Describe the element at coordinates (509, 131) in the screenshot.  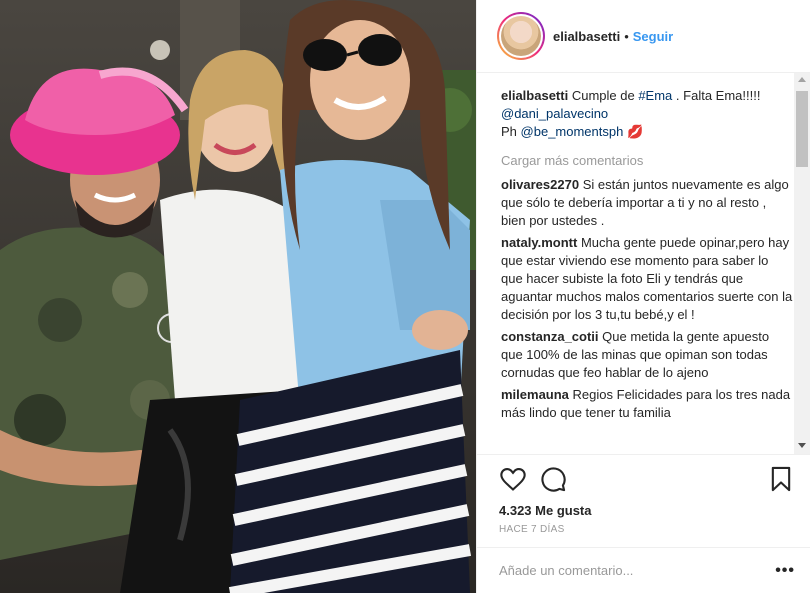
I see `caption-ph-prefix: Ph` at that location.